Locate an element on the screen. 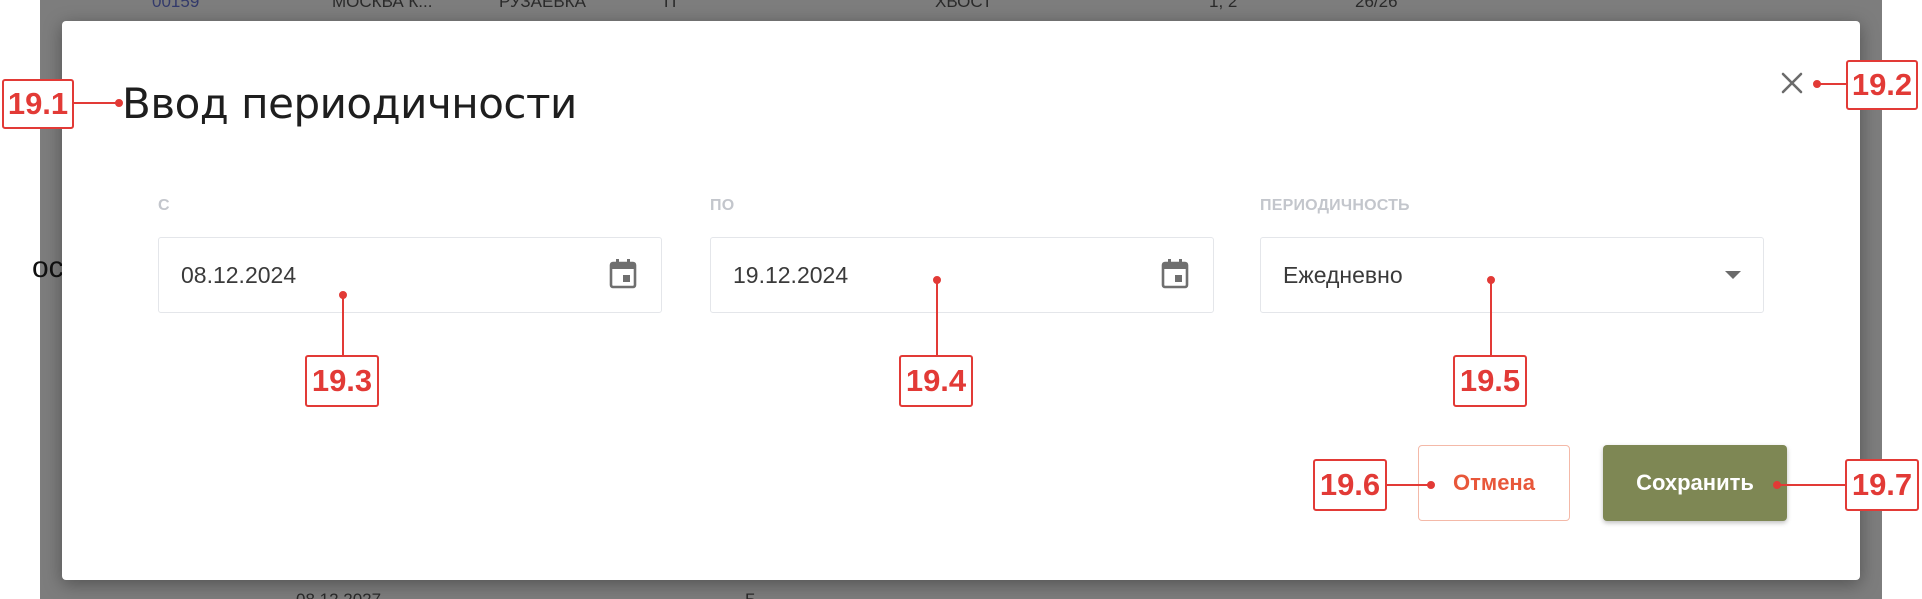 Image resolution: width=1922 pixels, height=599 pixels. background-cell: 00159 is located at coordinates (176, 5).